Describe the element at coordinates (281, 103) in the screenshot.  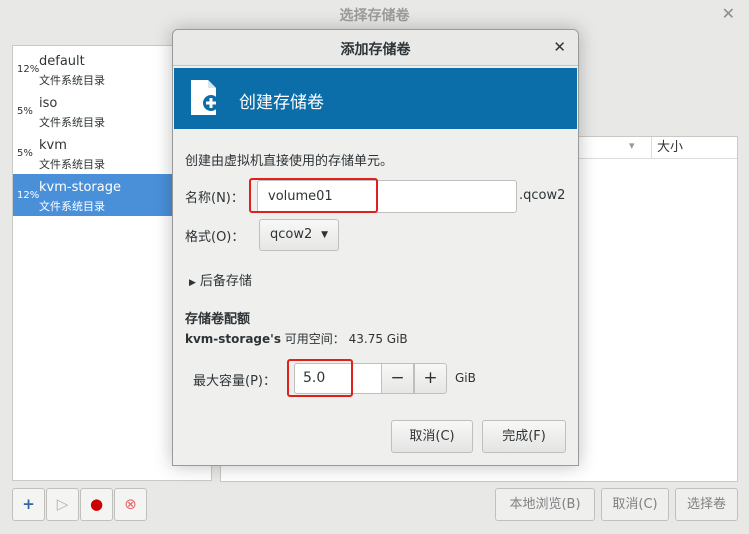
I see `banner-title: 创建存储卷` at that location.